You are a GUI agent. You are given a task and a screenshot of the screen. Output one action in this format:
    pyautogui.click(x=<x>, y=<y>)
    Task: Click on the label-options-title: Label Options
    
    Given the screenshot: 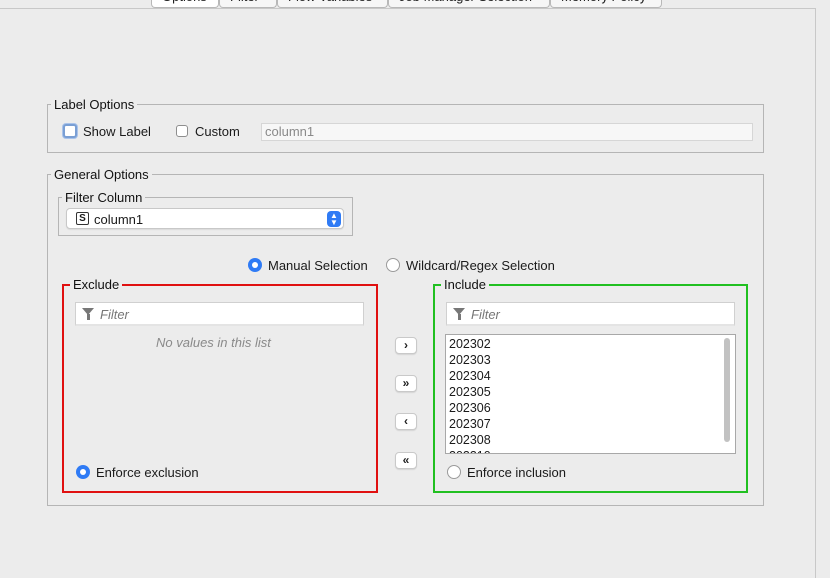 What is the action you would take?
    pyautogui.click(x=94, y=104)
    